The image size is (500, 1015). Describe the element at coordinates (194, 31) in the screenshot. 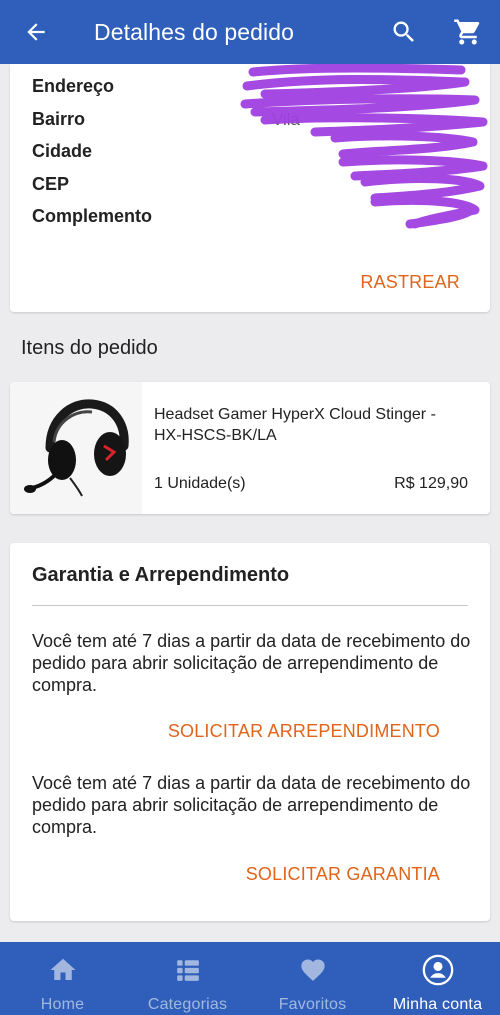

I see `page-title: Detalhes do pedido` at that location.